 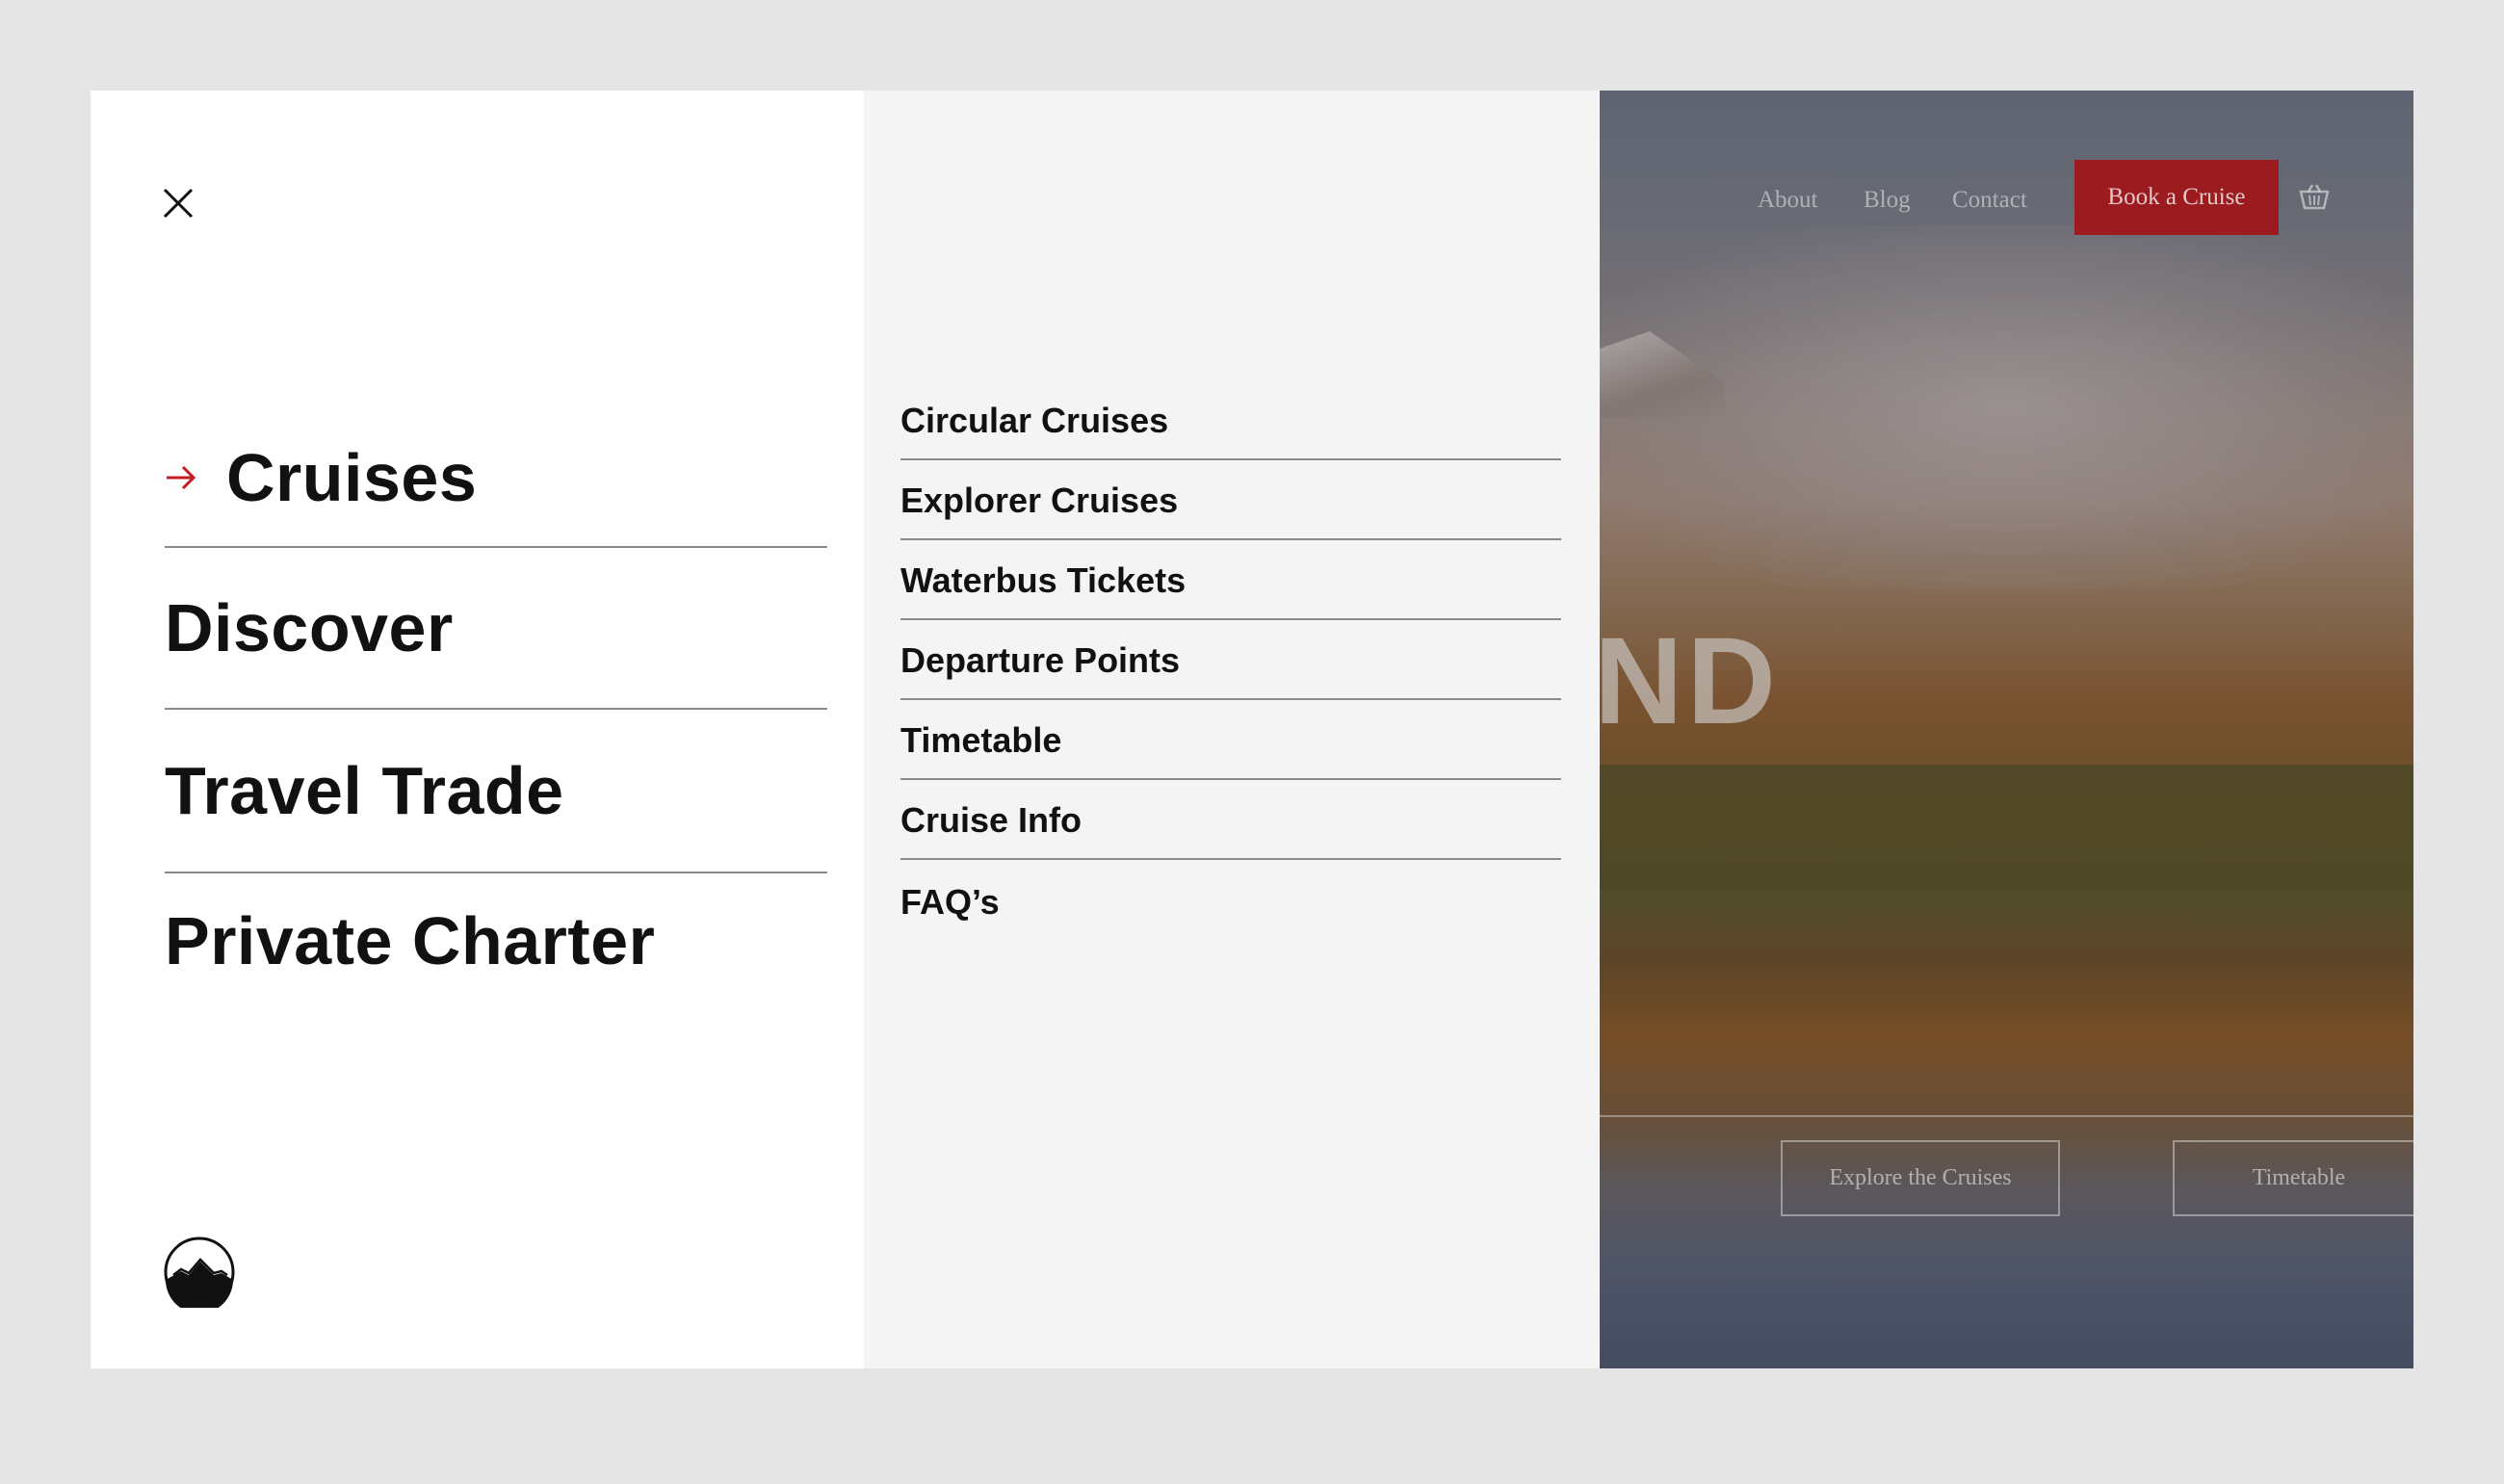 What do you see at coordinates (1230, 900) in the screenshot?
I see `submenu-item-faqs: FAQ’s` at bounding box center [1230, 900].